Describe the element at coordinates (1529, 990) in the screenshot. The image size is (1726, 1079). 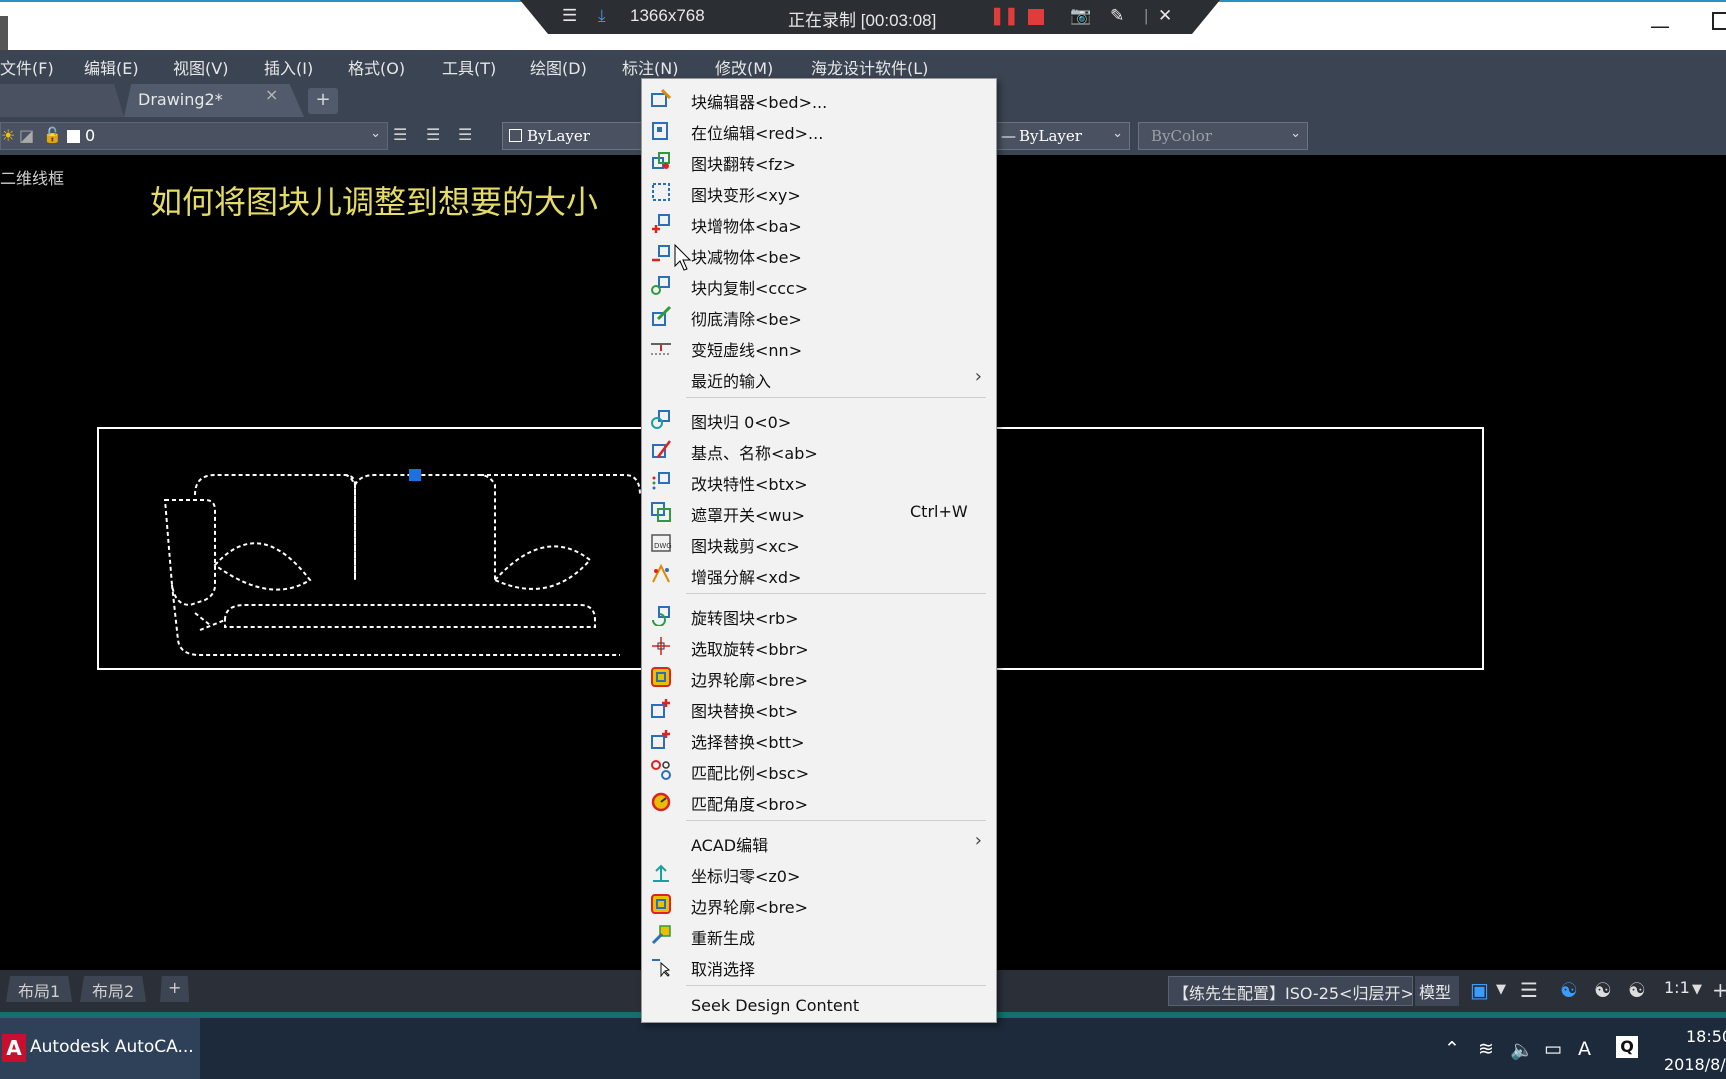
I see `properties-icon: ☰` at that location.